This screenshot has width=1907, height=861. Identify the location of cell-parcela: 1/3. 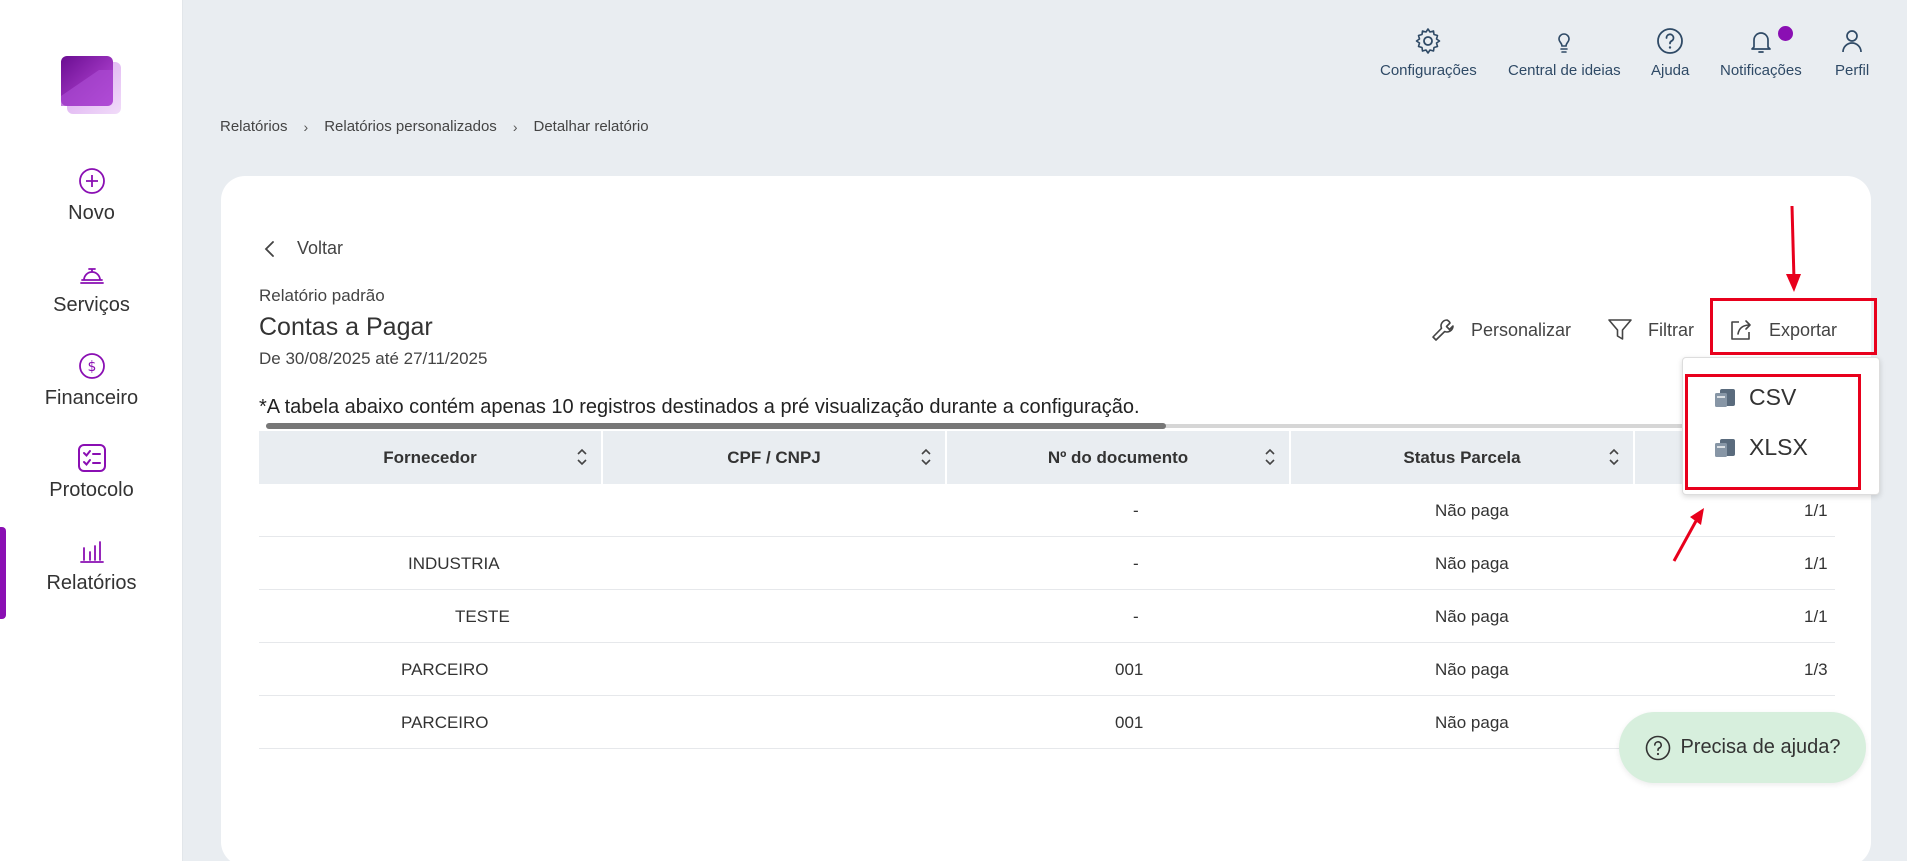
(1816, 669).